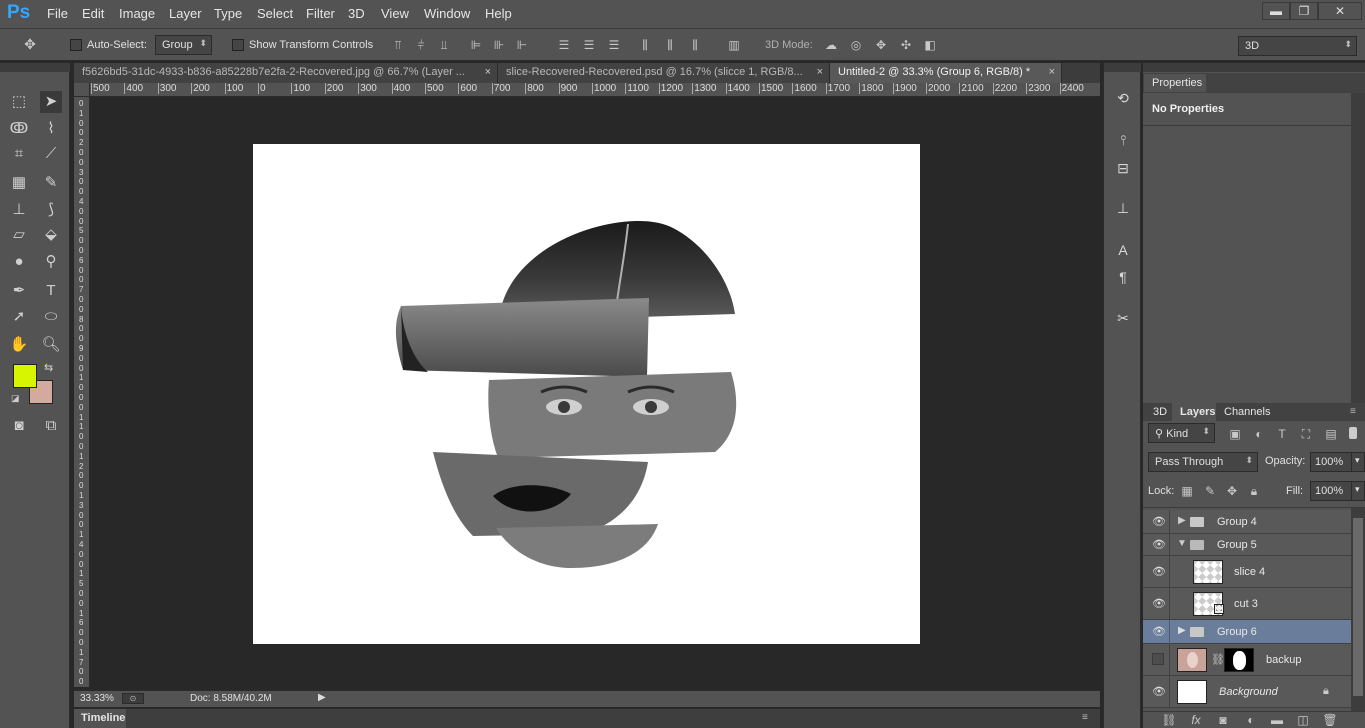 This screenshot has height=728, width=1365. I want to click on foreground-color-swatch, so click(25, 376).